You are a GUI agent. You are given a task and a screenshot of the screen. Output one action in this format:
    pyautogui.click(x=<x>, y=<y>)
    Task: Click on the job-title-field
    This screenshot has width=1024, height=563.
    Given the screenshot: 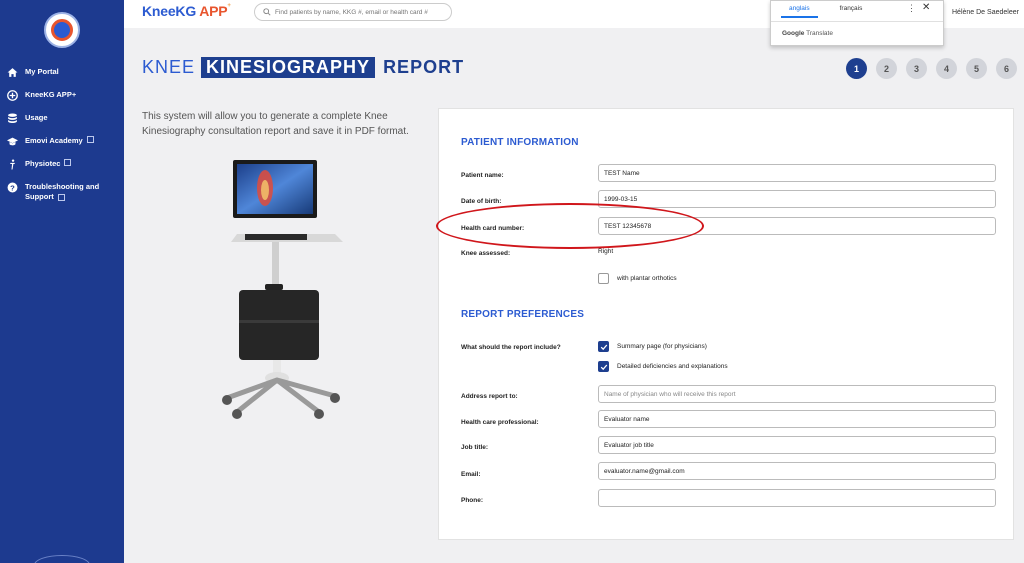 What is the action you would take?
    pyautogui.click(x=797, y=445)
    